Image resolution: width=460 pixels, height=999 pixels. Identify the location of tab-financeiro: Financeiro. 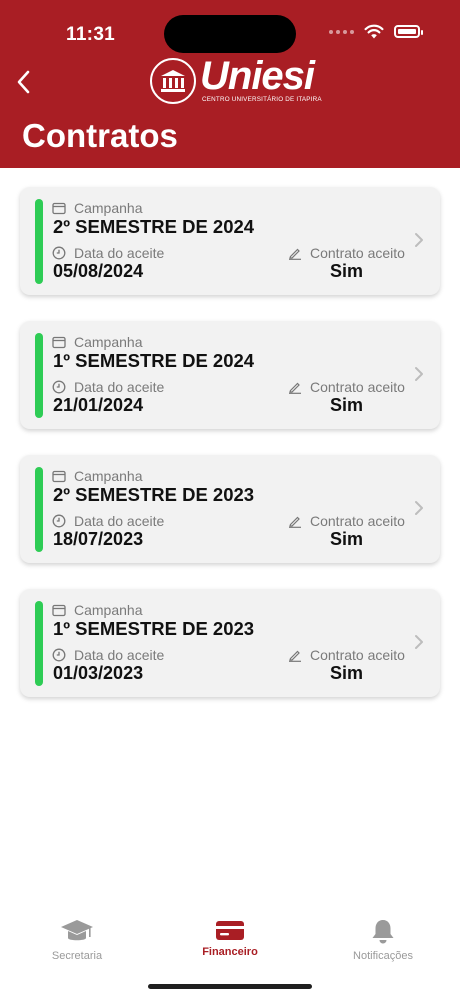
(230, 938).